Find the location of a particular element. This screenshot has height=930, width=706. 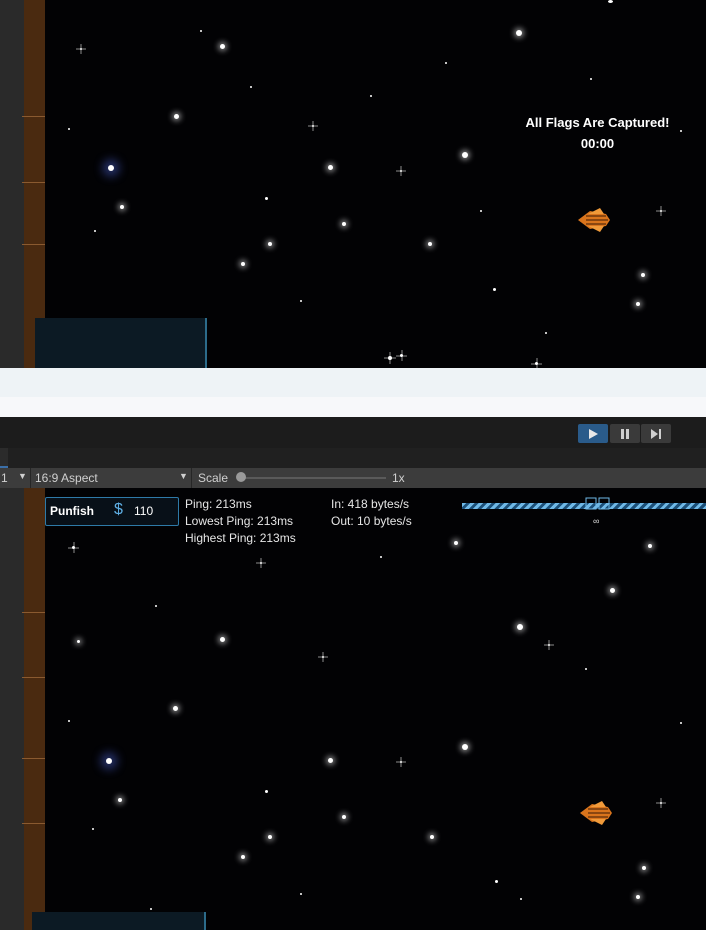

flags-status-overlay: All Flags Are Captured! 00:00 is located at coordinates (597, 133).